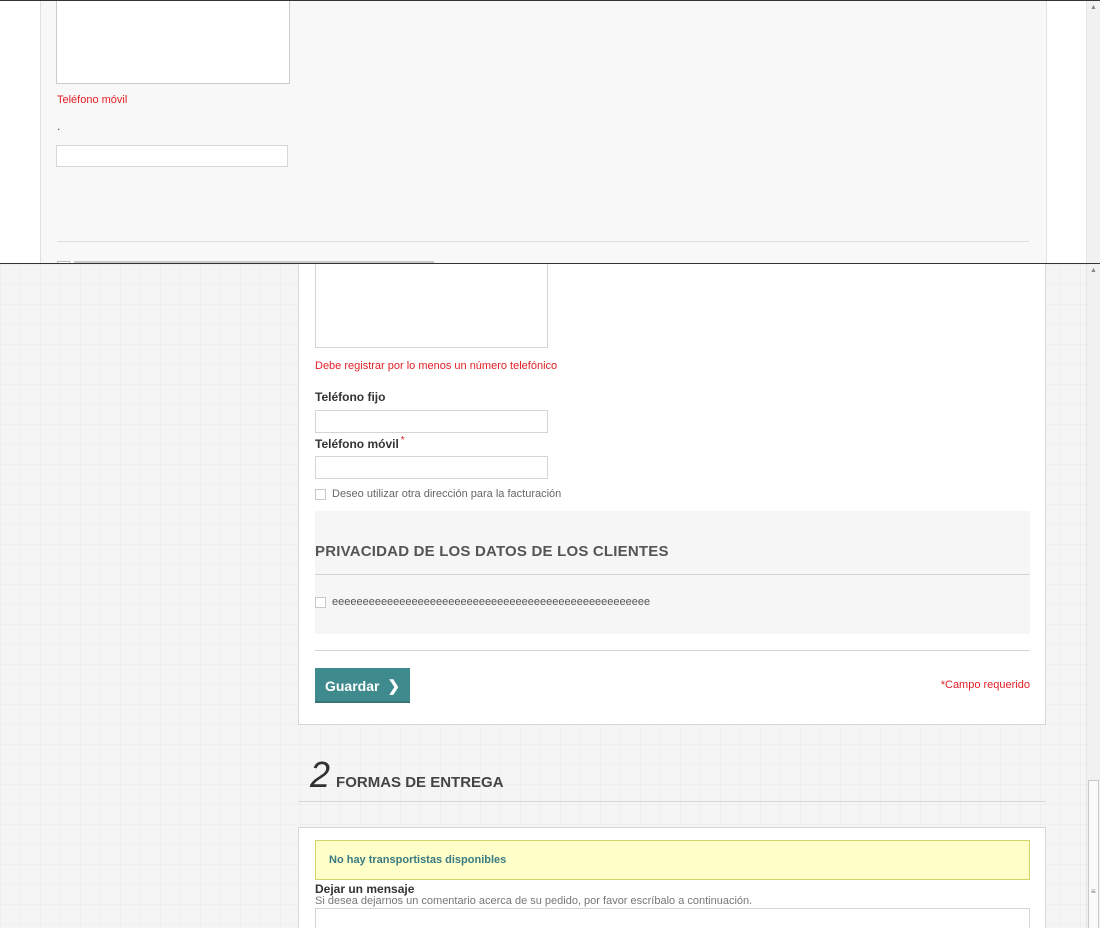  I want to click on no-carriers-alert-text: No hay transportistas disponibles, so click(418, 860).